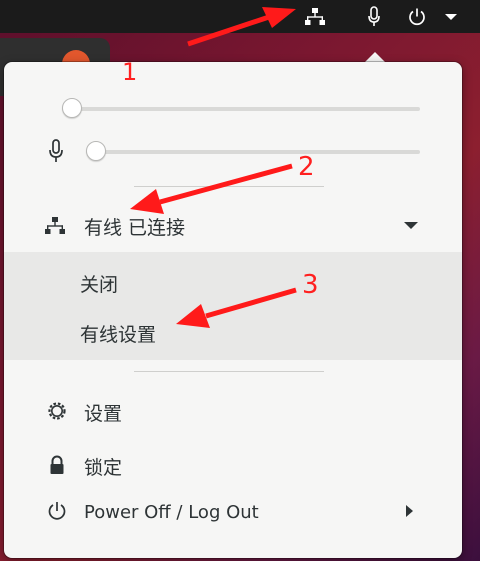 This screenshot has width=480, height=561. What do you see at coordinates (99, 283) in the screenshot?
I see `wired-turn-off-item: 关闭` at bounding box center [99, 283].